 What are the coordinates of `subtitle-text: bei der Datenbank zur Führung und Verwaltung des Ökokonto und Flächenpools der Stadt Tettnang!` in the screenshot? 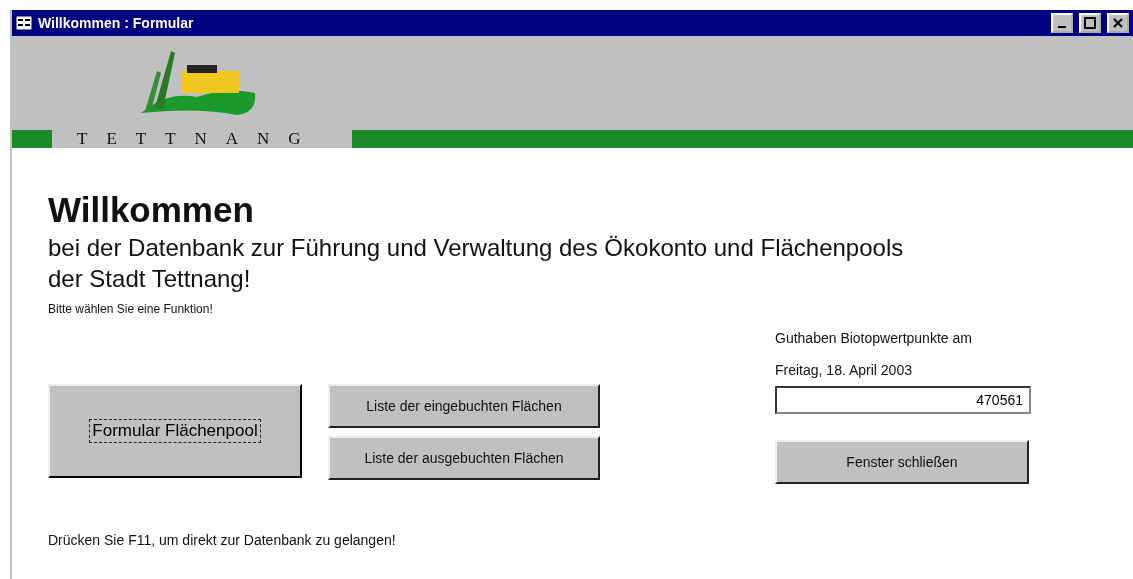 It's located at (476, 263).